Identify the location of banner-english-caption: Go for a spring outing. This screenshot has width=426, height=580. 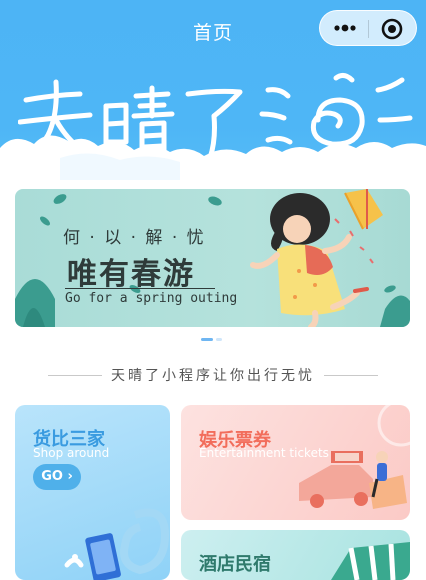
(151, 298).